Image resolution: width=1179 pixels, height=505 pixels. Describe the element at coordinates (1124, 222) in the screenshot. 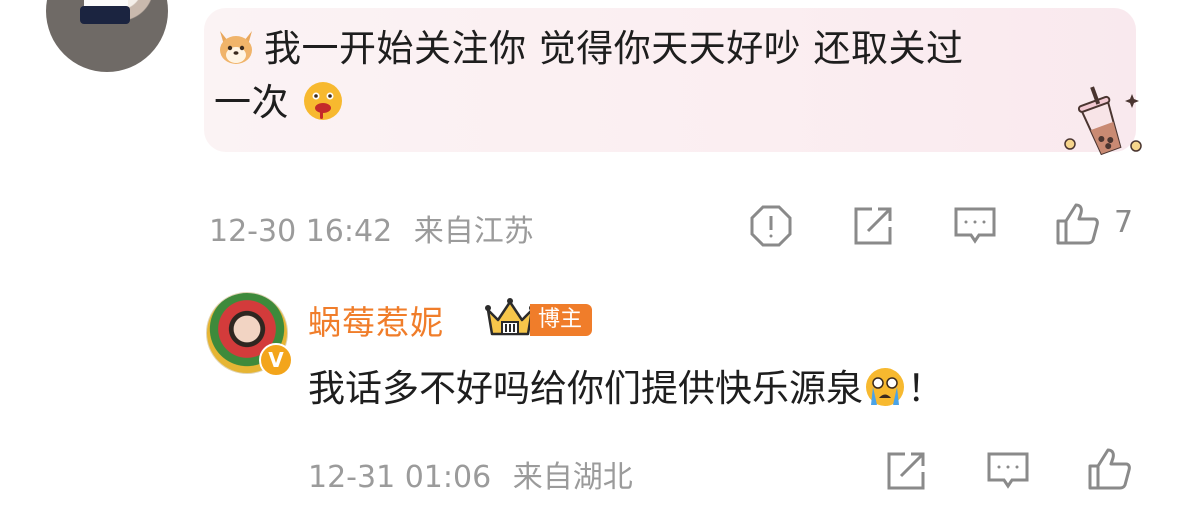

I see `like-count: 7` at that location.